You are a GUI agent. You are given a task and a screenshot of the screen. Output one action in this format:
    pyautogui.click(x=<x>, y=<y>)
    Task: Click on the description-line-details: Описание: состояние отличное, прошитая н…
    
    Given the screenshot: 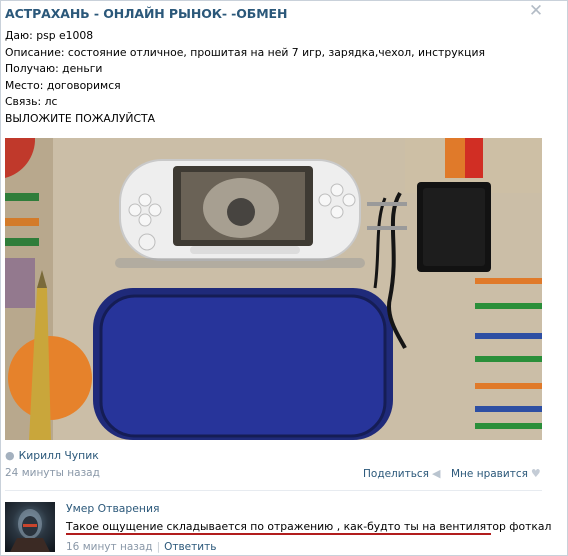 What is the action you would take?
    pyautogui.click(x=245, y=52)
    